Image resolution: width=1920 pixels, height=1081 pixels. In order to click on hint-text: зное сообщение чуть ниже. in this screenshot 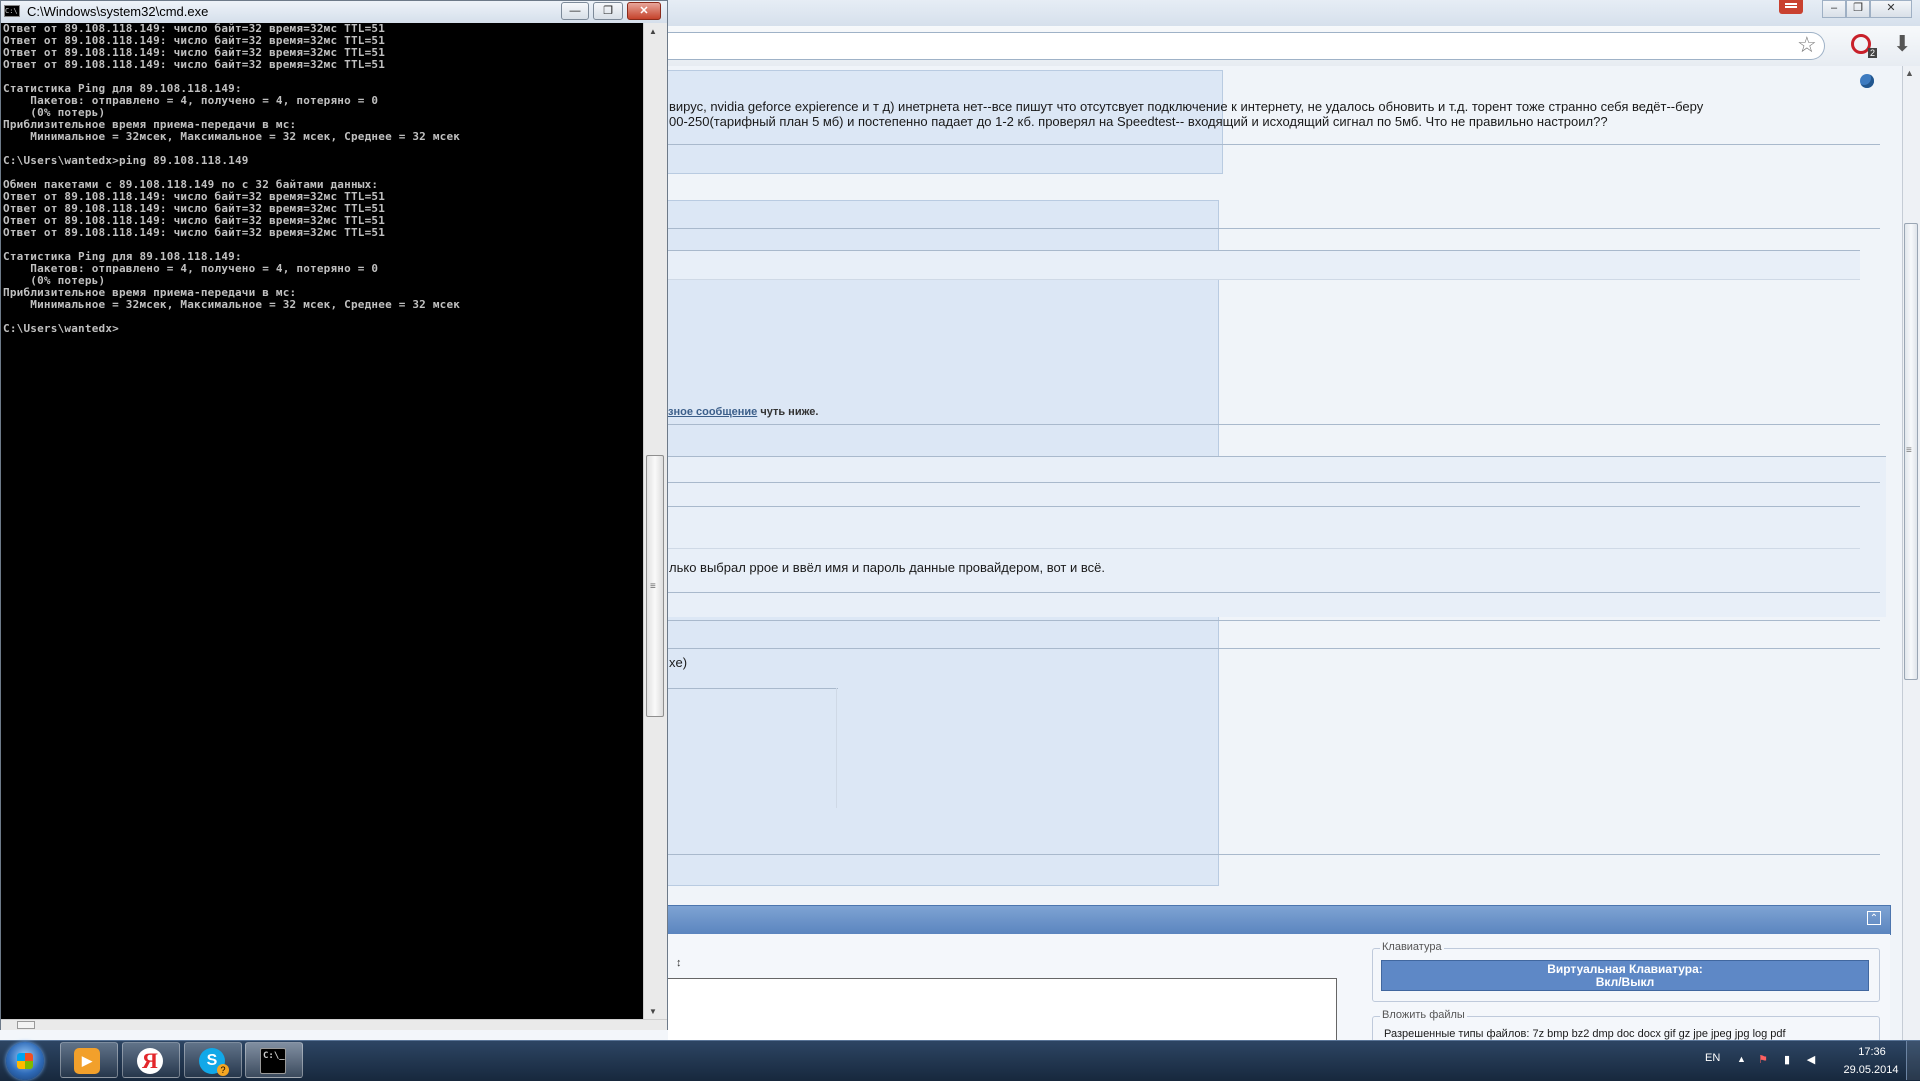, I will do `click(743, 412)`.